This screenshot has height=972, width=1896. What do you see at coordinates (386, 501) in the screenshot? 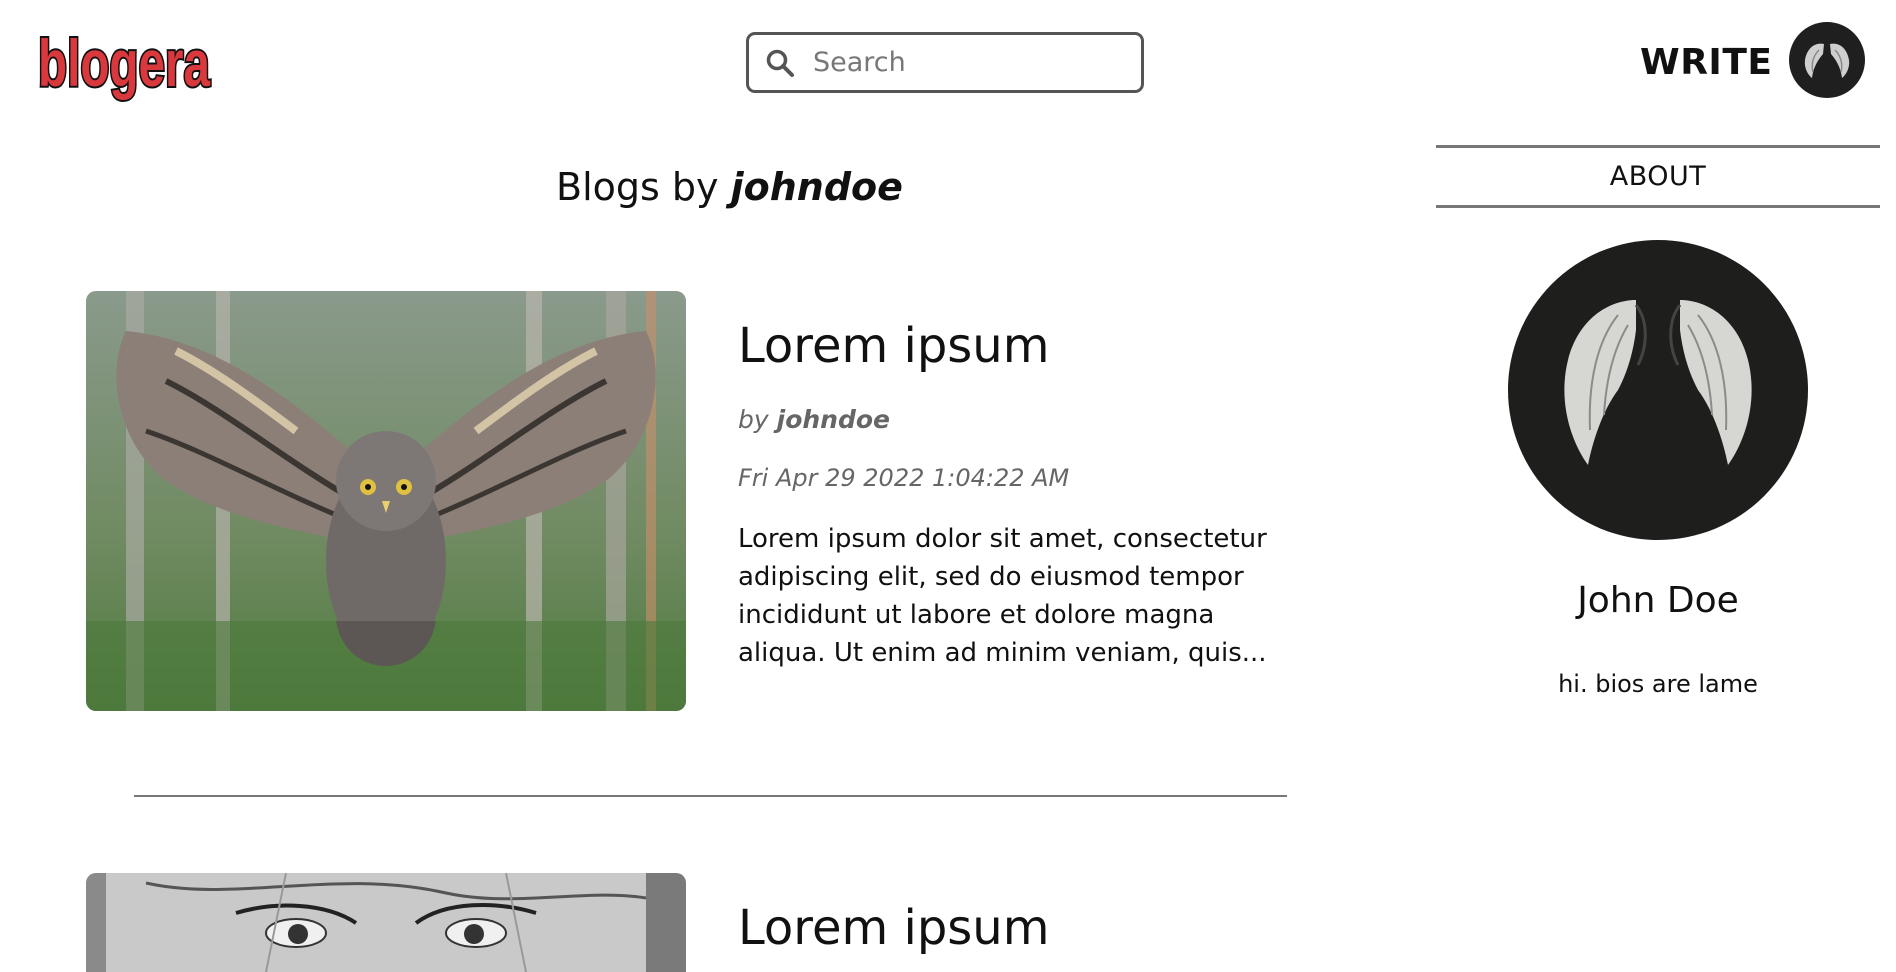
I see `post-image-owl` at bounding box center [386, 501].